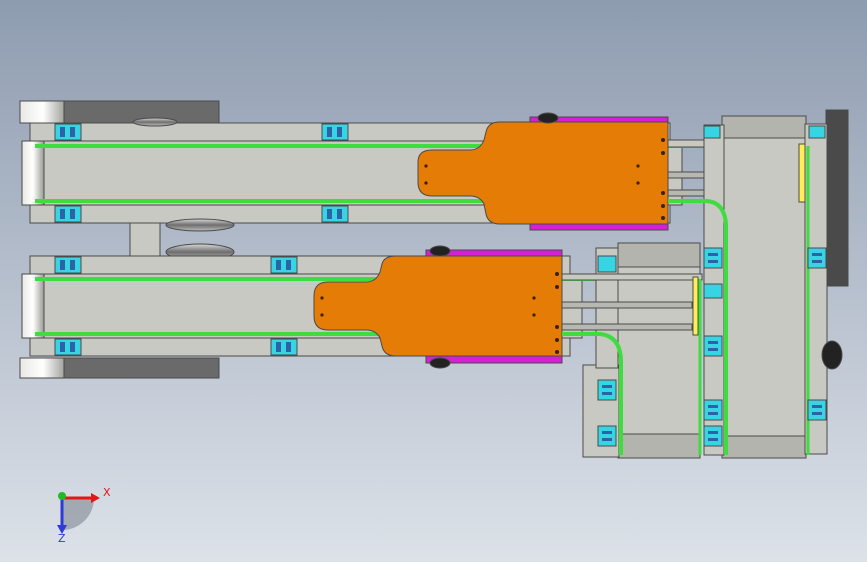  I want to click on lower-pulley, so click(33, 306).